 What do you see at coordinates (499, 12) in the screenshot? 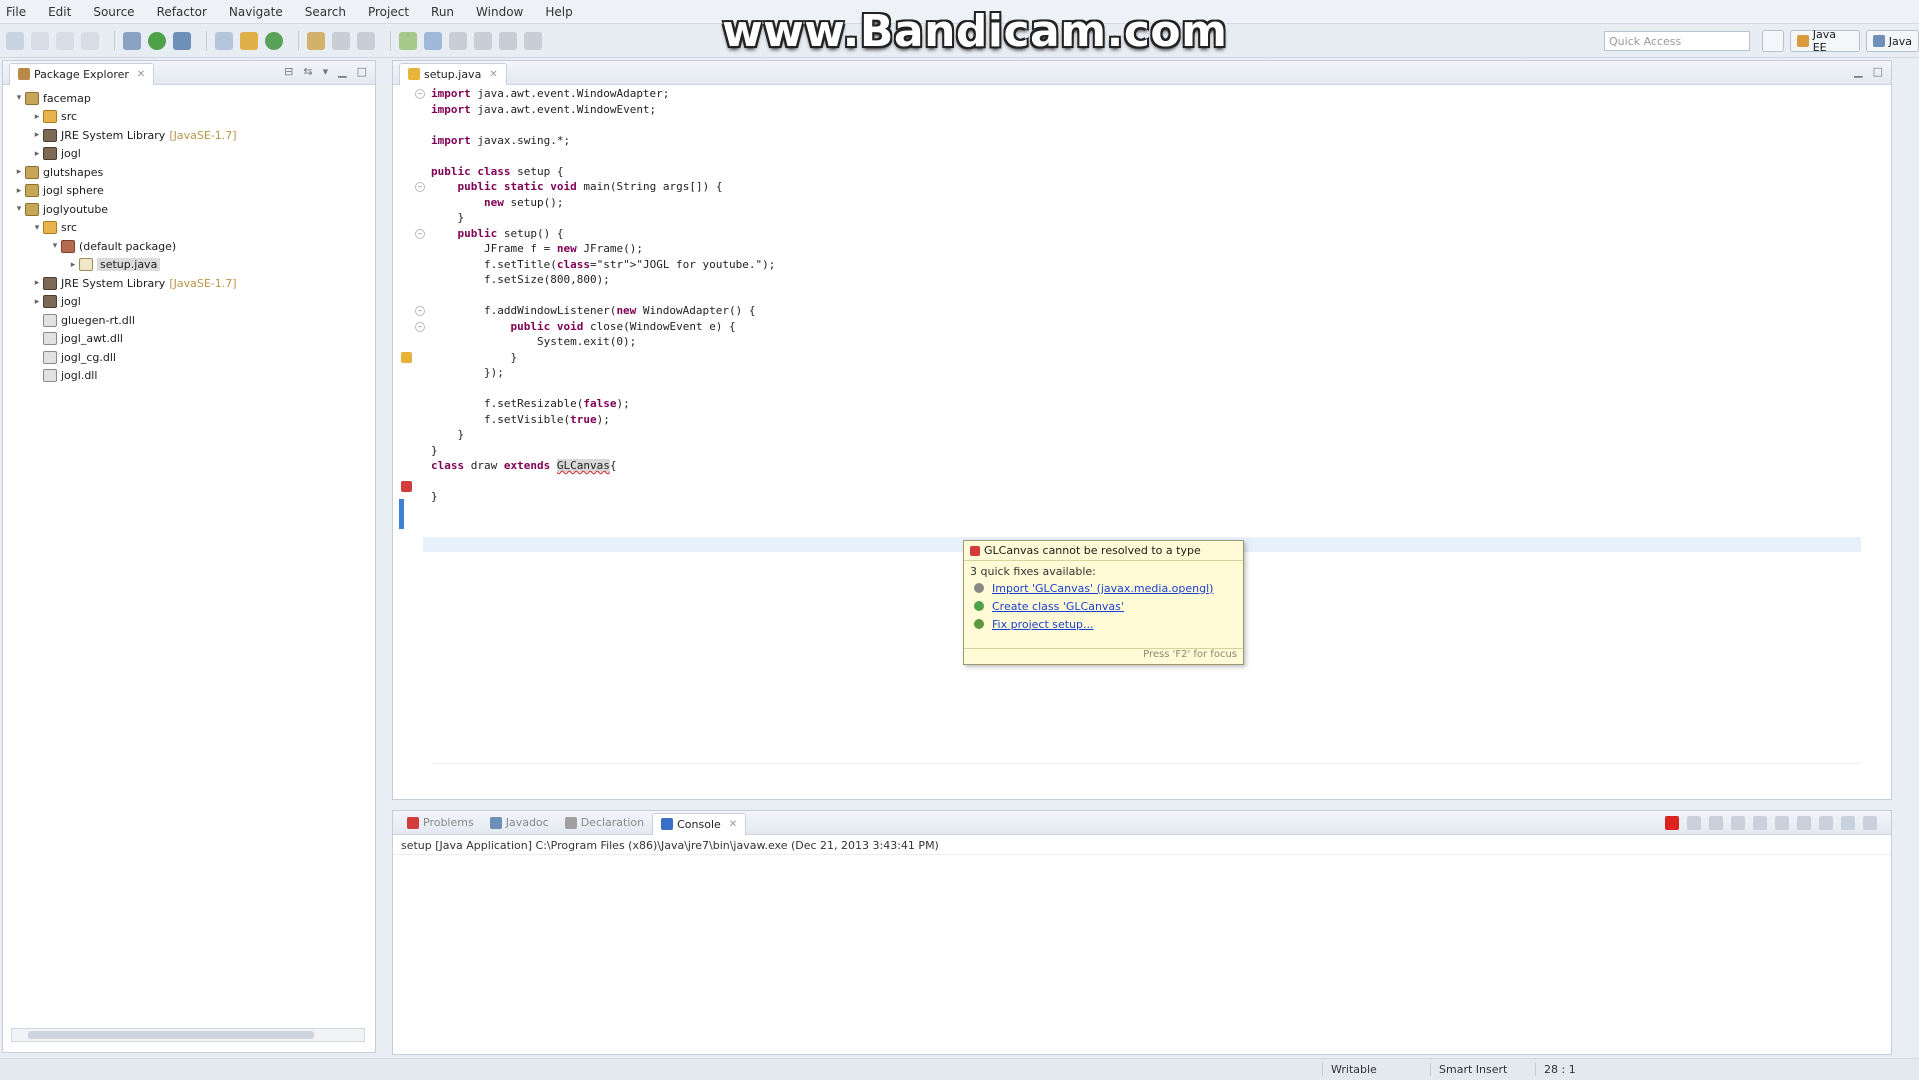
I see `menu-window: Window` at bounding box center [499, 12].